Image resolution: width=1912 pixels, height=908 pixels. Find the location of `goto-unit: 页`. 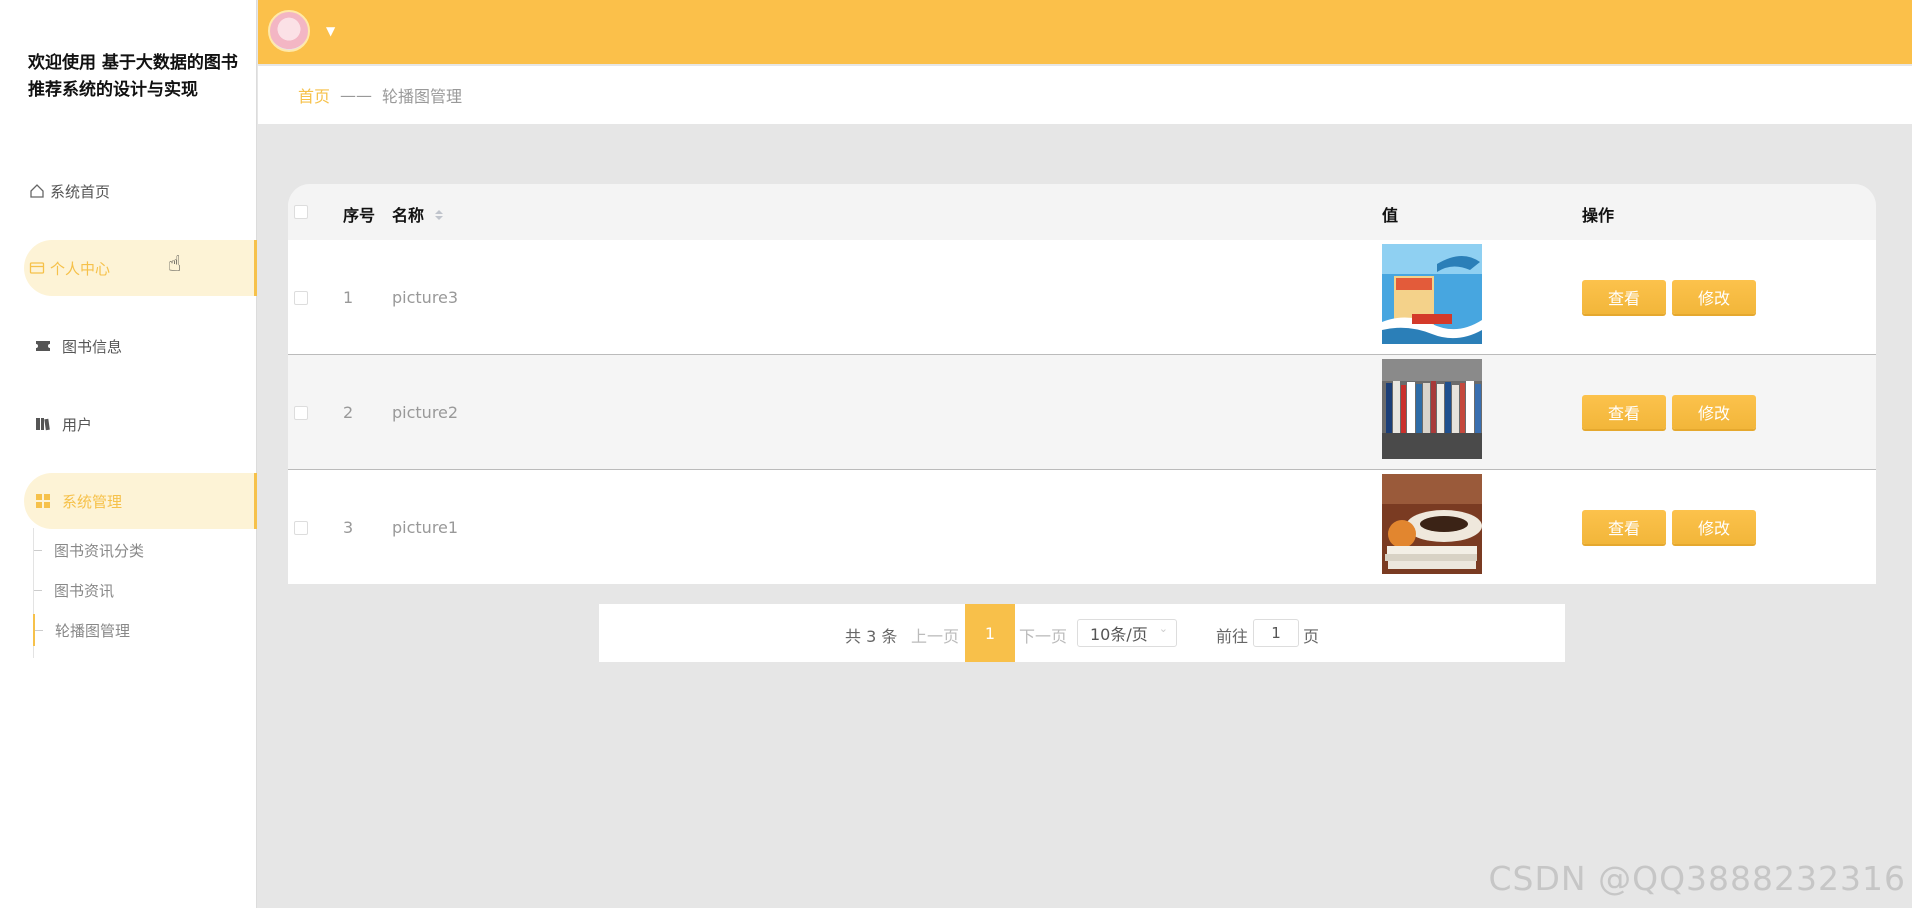

goto-unit: 页 is located at coordinates (1311, 636).